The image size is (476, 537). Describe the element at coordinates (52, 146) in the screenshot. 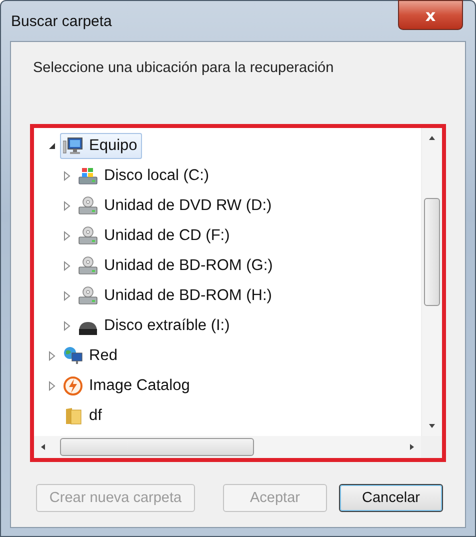

I see `collapse-arrow-icon` at that location.